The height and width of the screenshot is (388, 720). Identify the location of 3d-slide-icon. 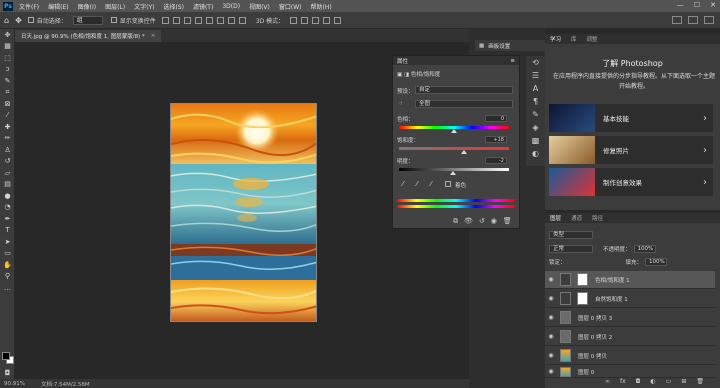
(327, 20).